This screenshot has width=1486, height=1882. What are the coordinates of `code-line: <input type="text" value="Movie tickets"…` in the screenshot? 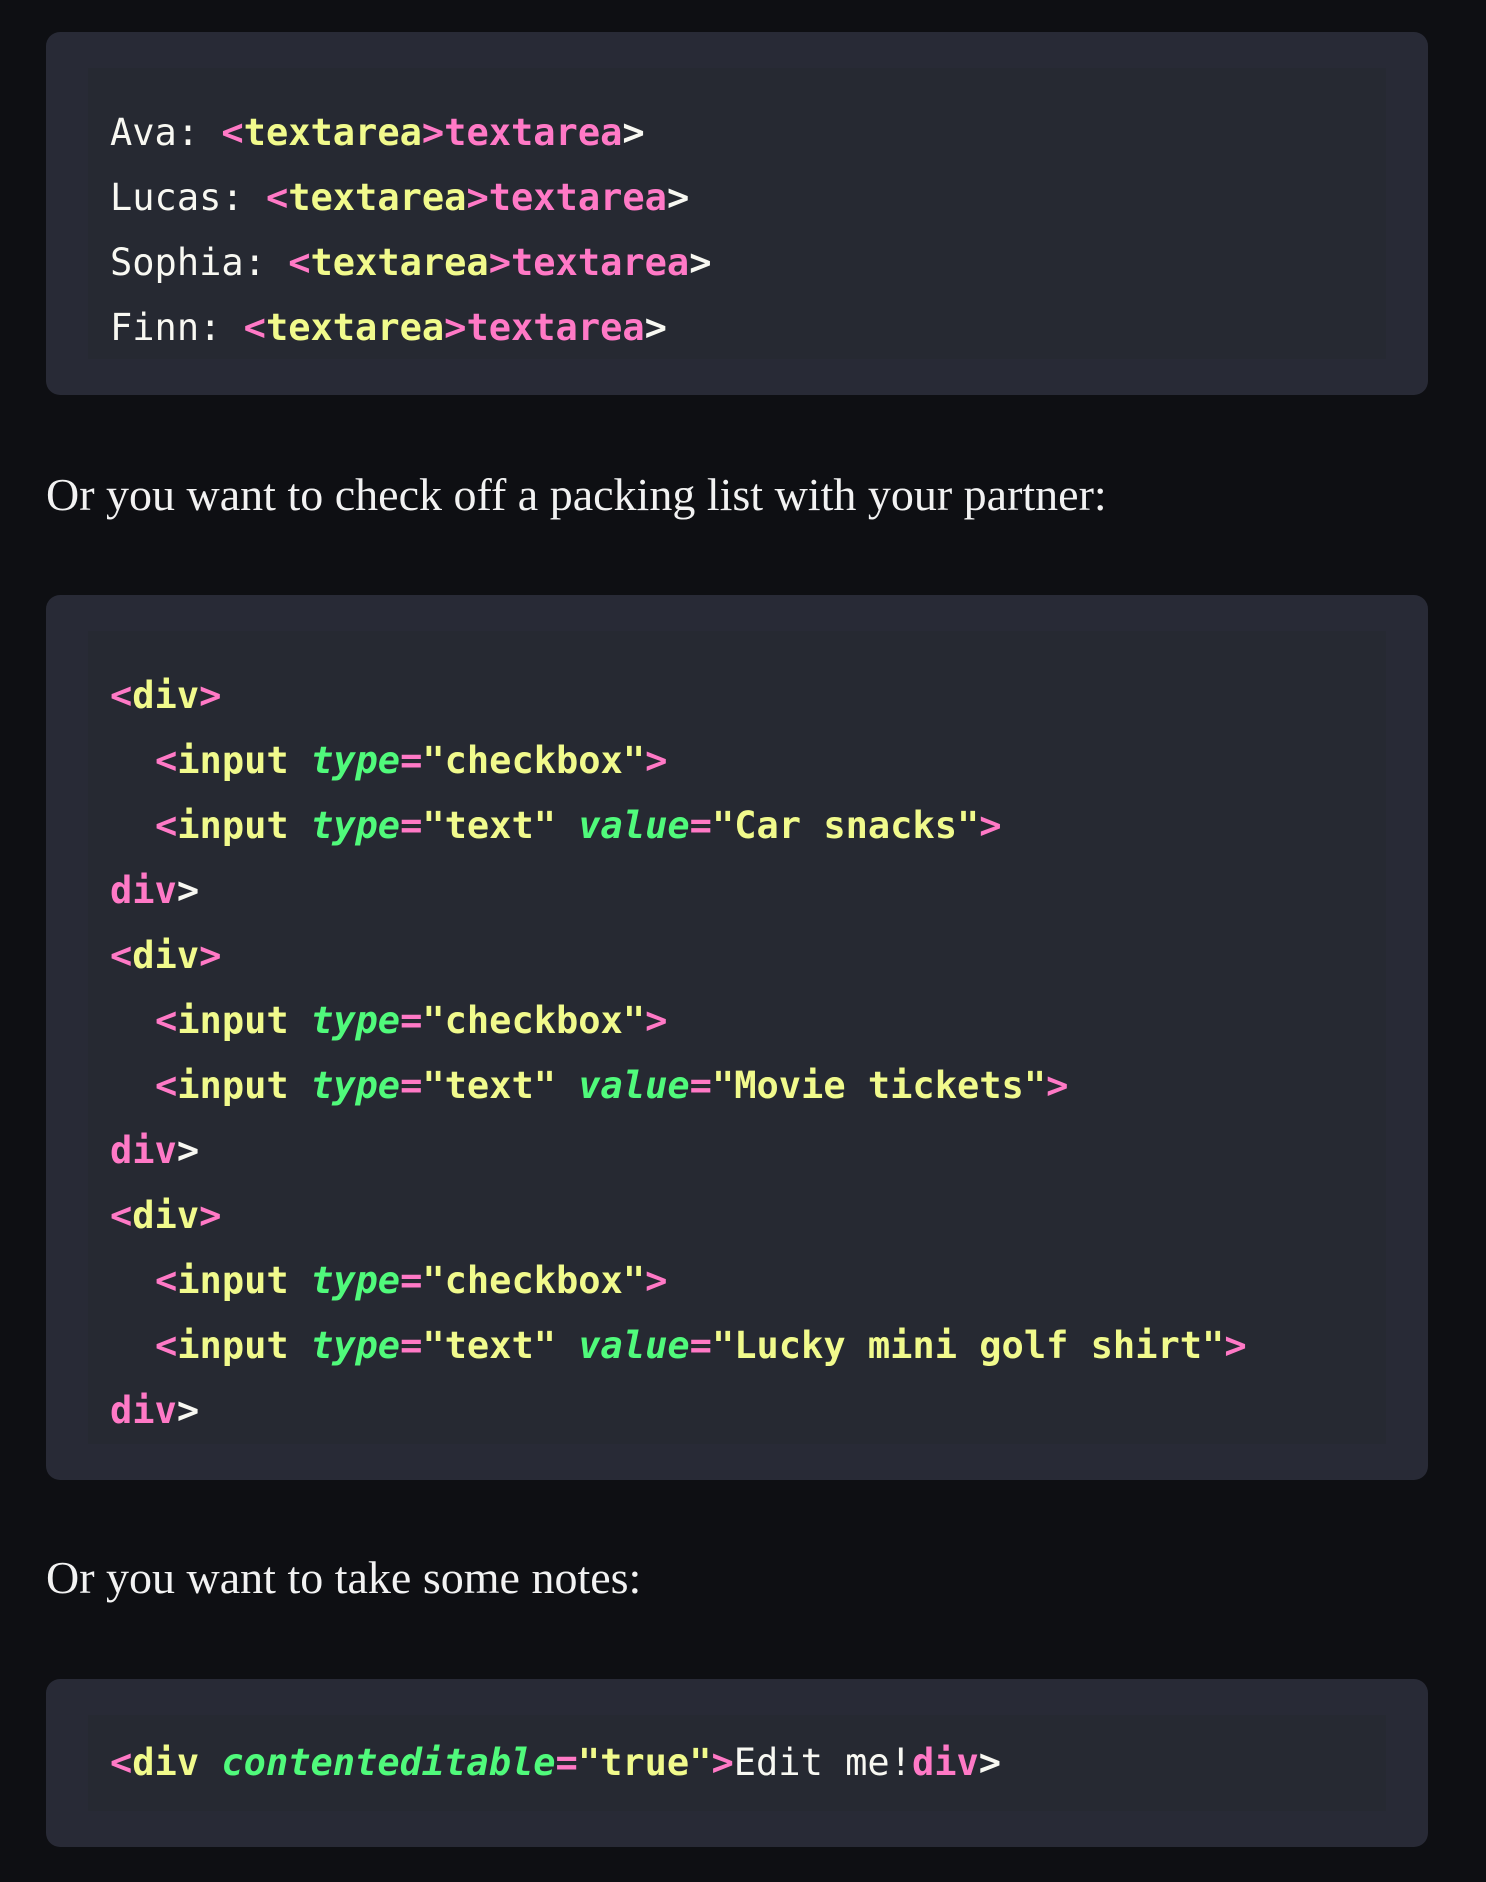 It's located at (748, 1085).